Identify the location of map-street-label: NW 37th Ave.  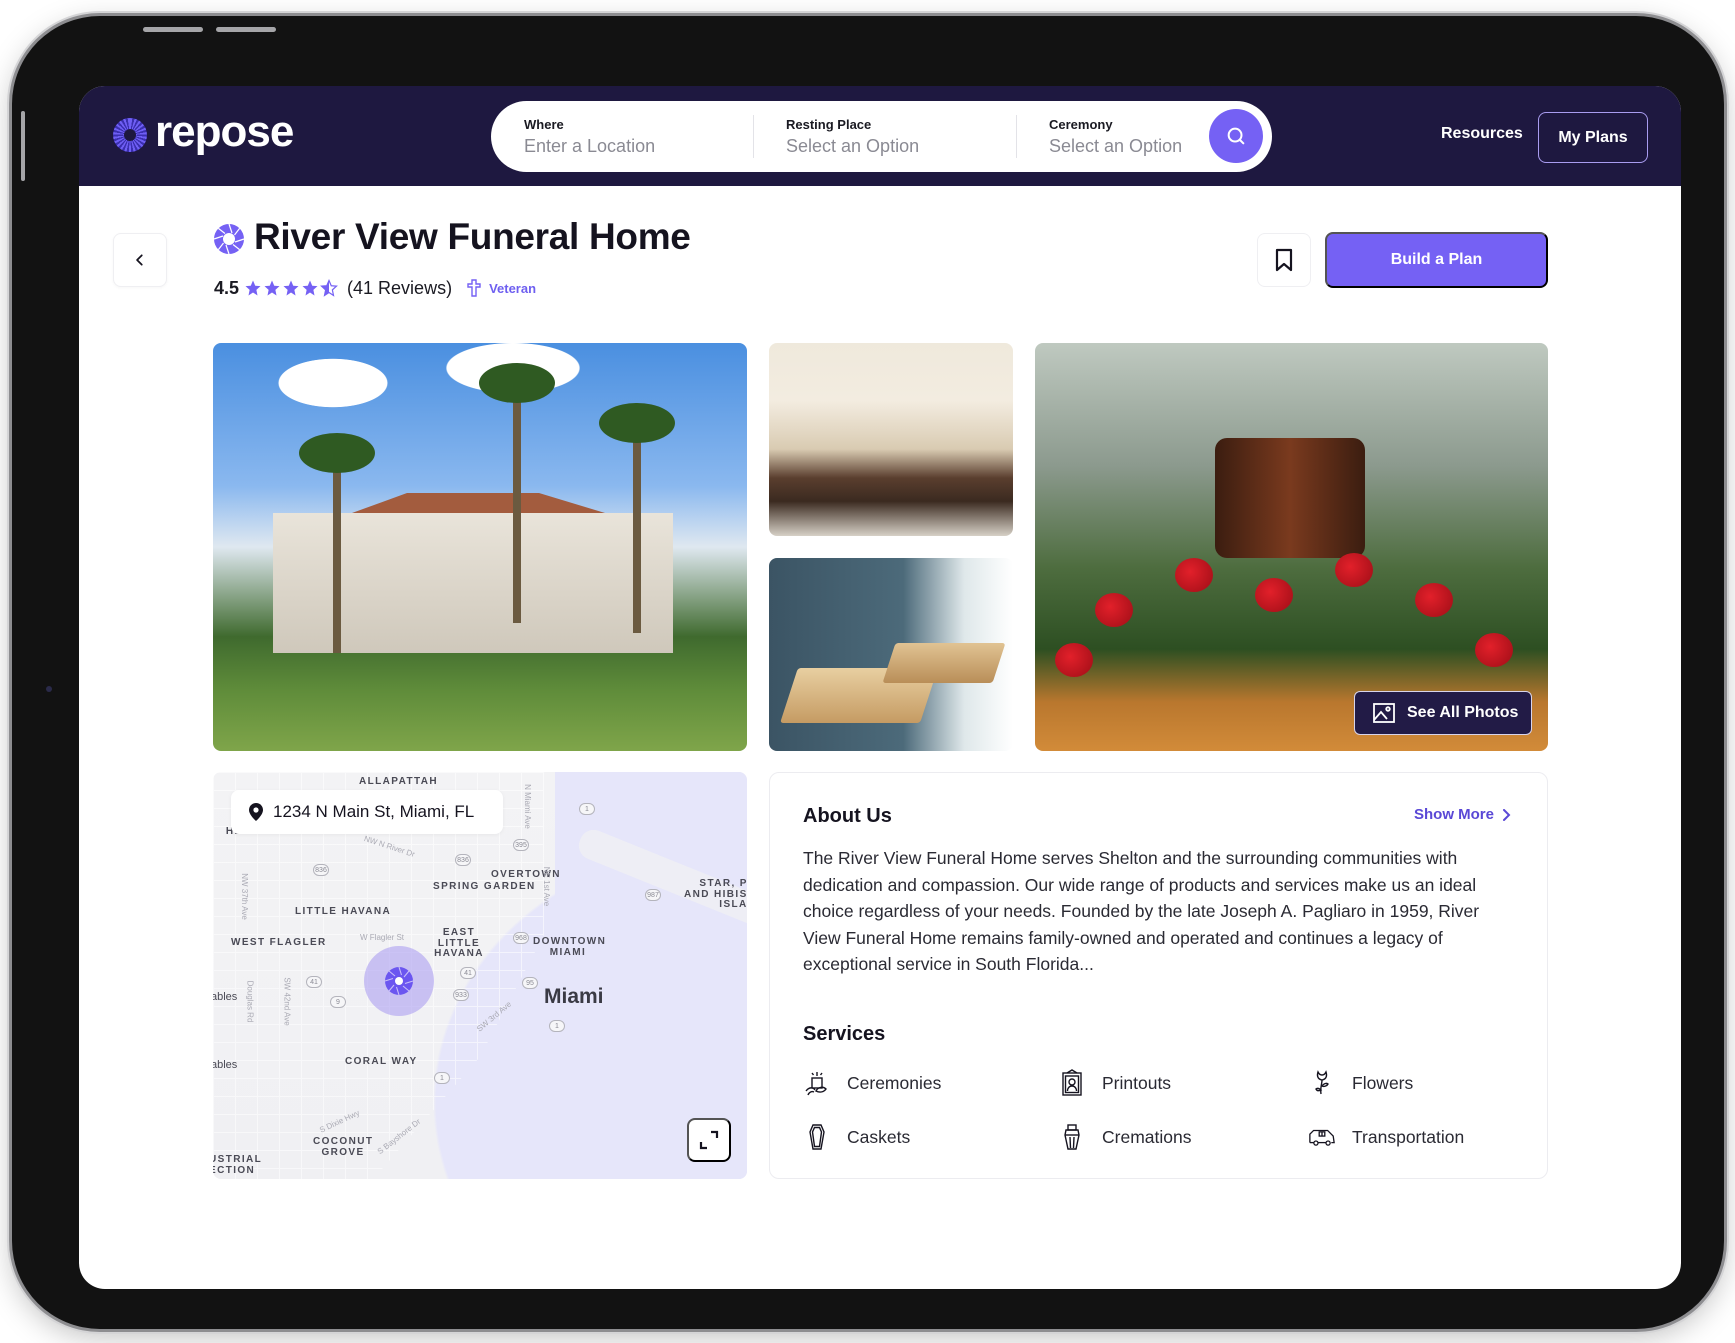
(244, 896).